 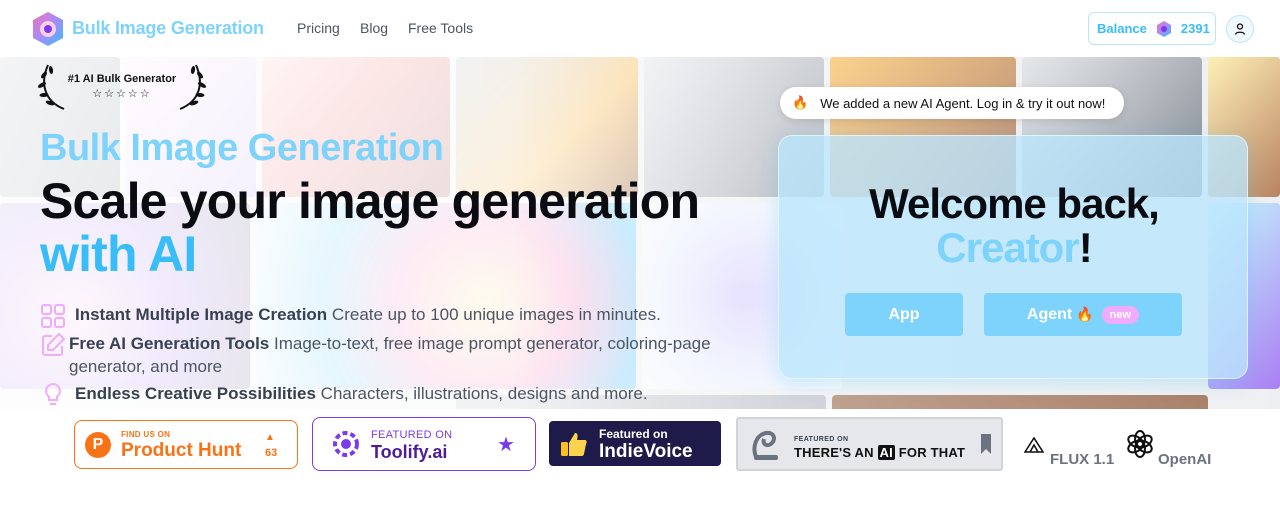 I want to click on welcome-username: Creator, so click(x=1007, y=247).